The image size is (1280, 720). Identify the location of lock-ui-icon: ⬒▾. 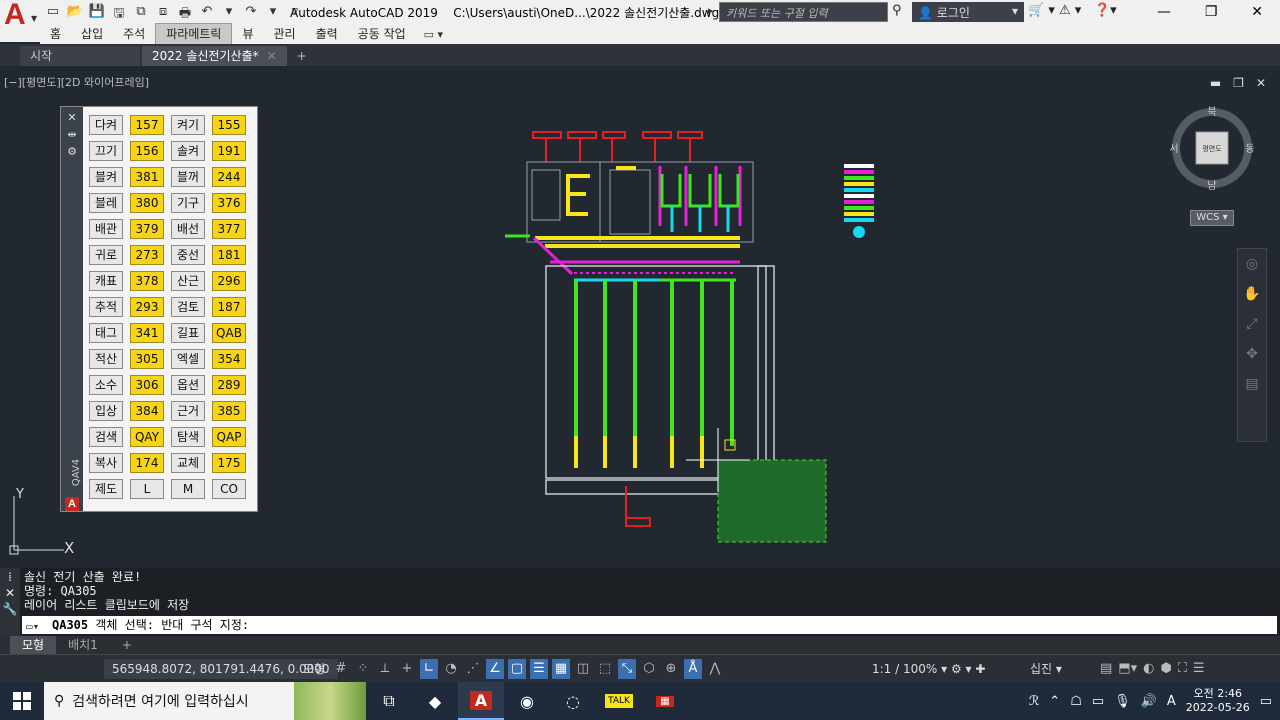
(1127, 669).